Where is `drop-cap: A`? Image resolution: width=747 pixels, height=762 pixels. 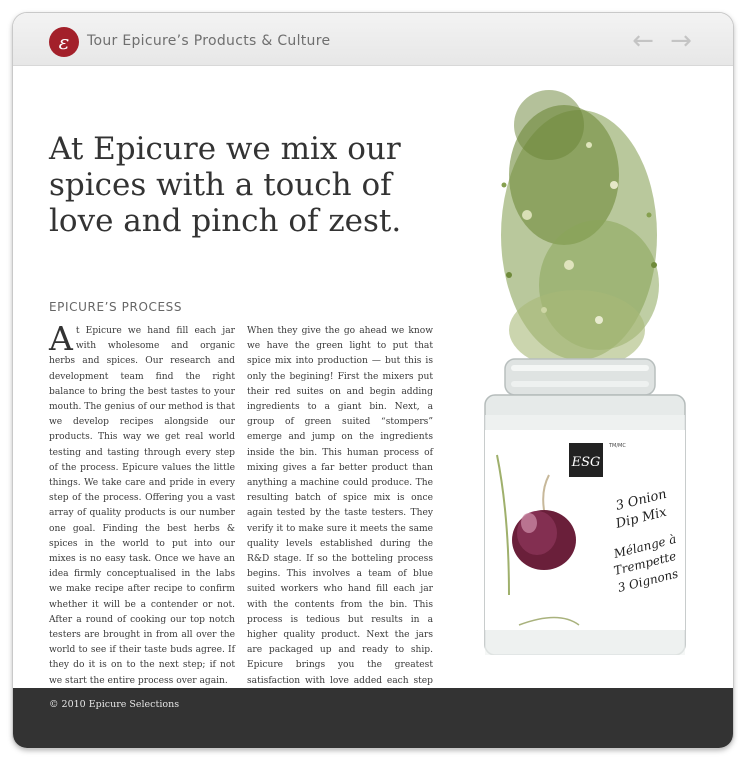
drop-cap: A is located at coordinates (61, 338).